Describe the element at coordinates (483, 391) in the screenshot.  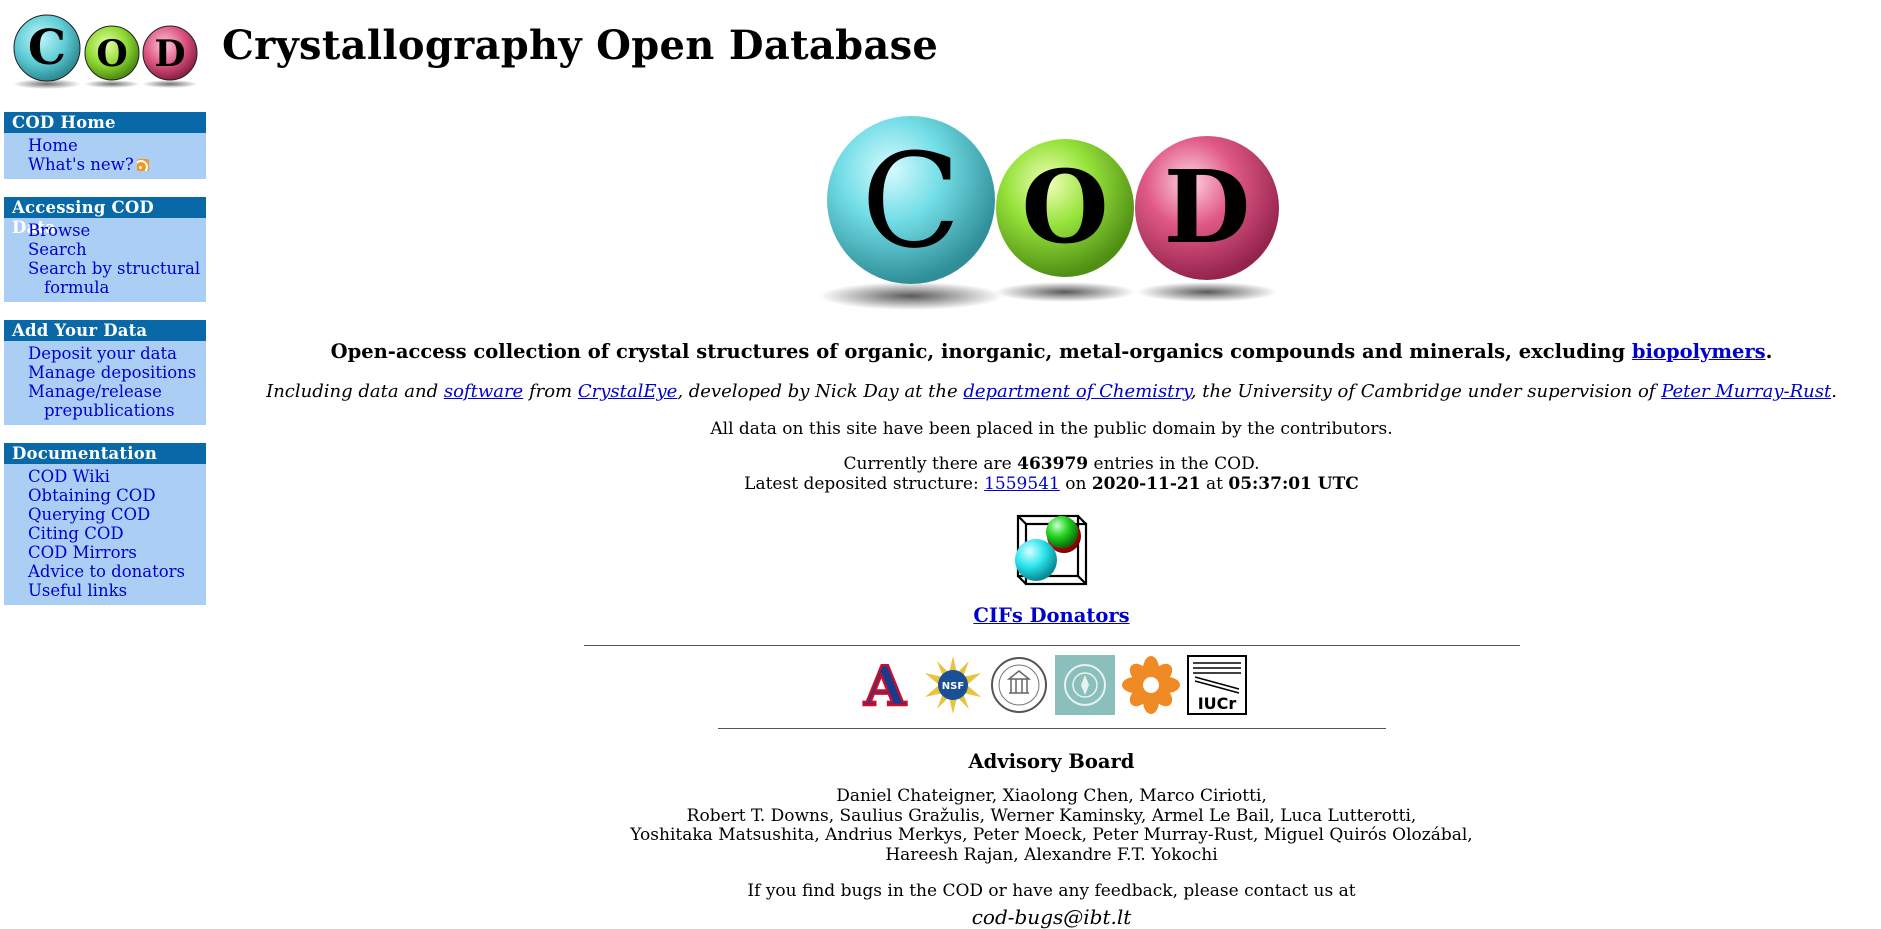
I see `software-link: software` at that location.